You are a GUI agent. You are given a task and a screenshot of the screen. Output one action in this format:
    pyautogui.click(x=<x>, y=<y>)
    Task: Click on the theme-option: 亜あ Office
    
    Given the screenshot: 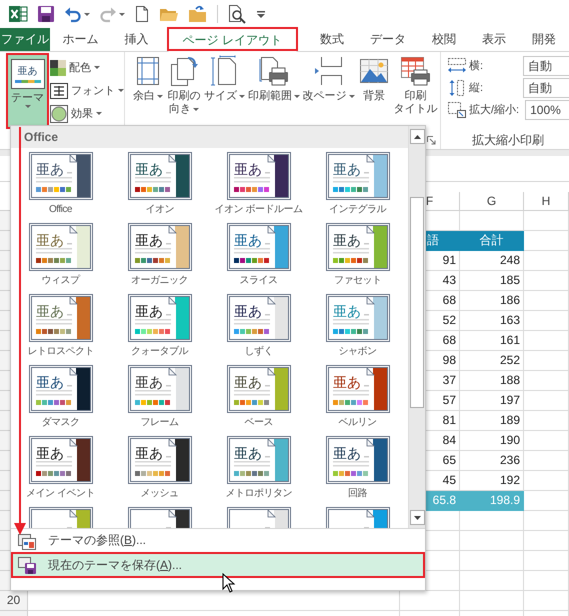 What is the action you would take?
    pyautogui.click(x=60, y=184)
    